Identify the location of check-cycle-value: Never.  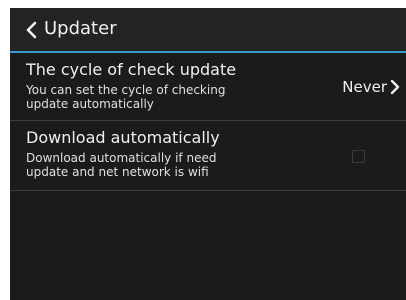
(371, 87).